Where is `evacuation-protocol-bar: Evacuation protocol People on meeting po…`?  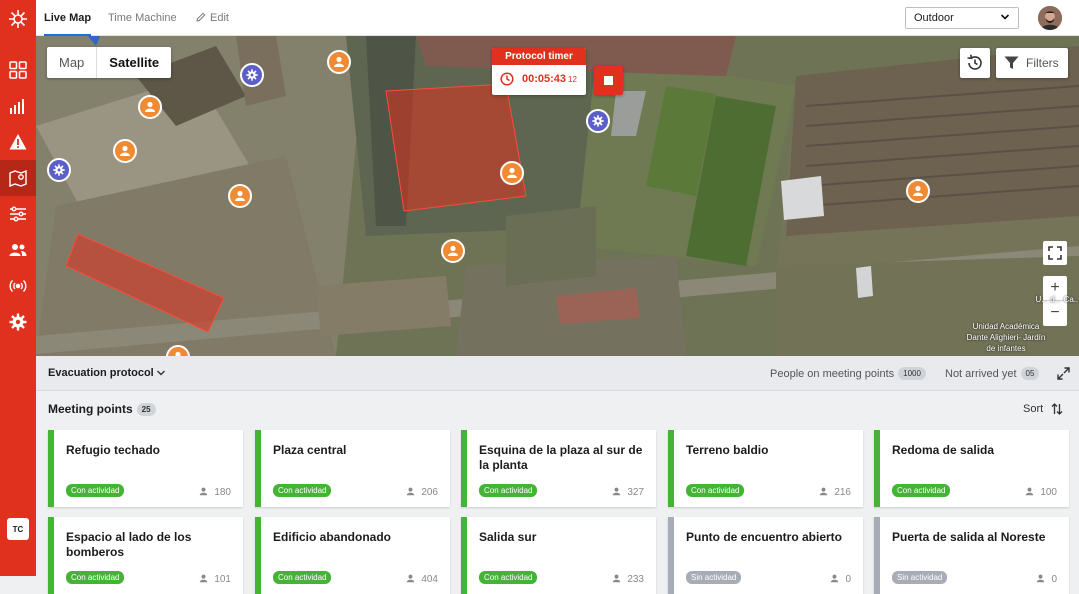
evacuation-protocol-bar: Evacuation protocol People on meeting po… is located at coordinates (557, 373).